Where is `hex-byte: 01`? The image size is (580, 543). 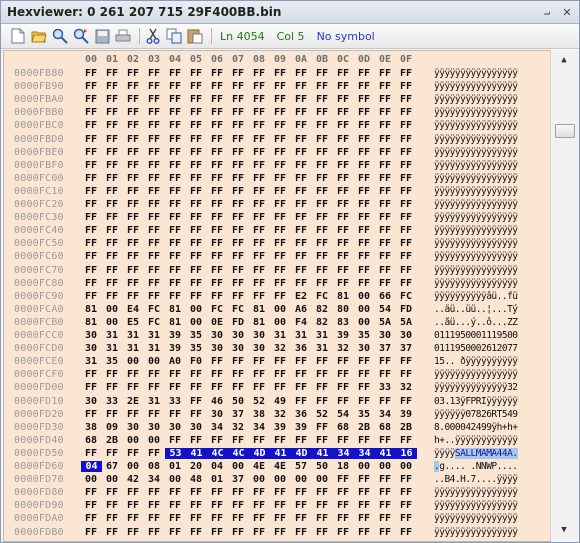
hex-byte: 01 is located at coordinates (175, 466).